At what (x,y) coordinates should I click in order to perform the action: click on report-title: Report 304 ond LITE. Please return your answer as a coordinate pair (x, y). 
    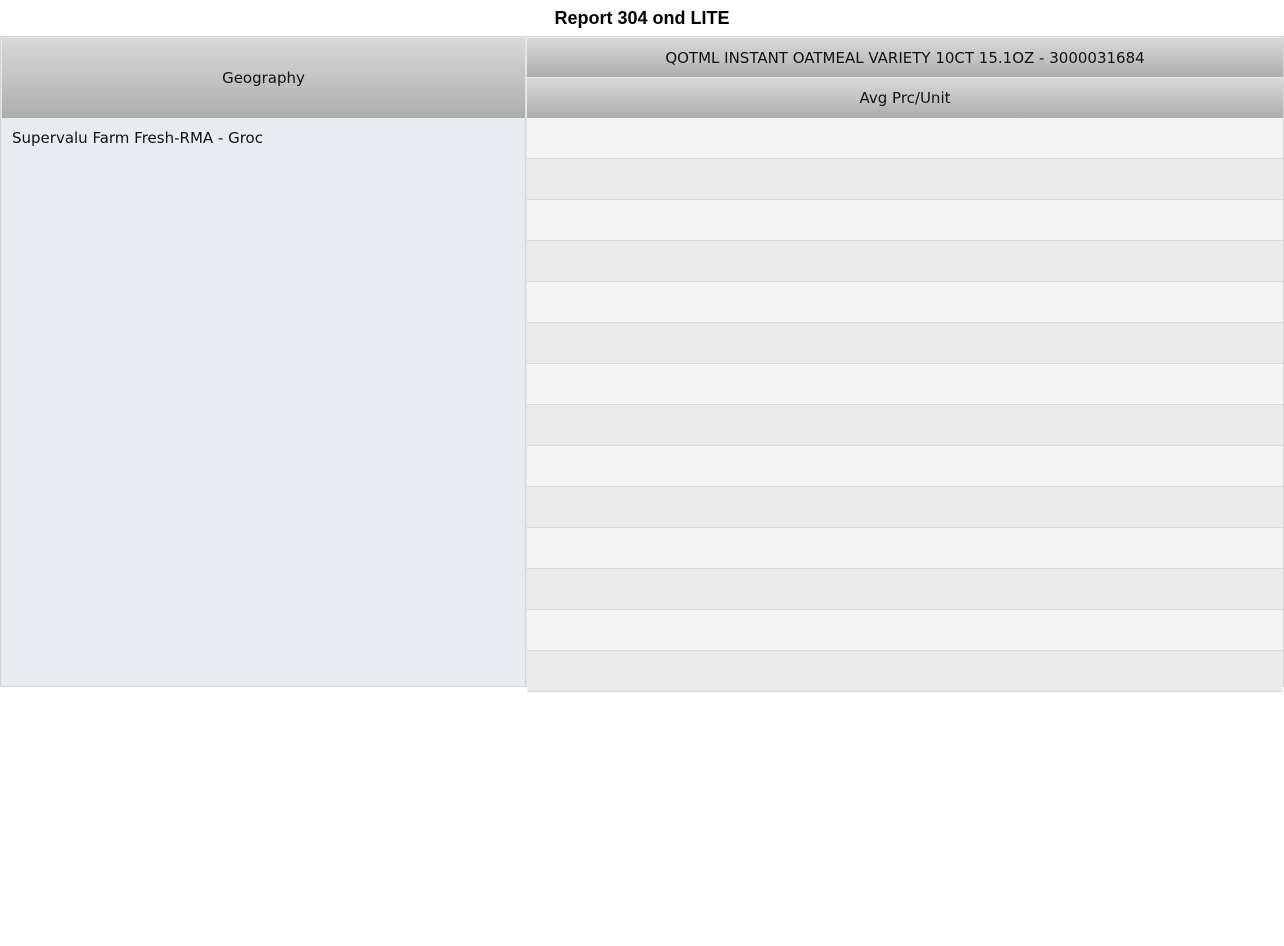
    Looking at the image, I should click on (642, 18).